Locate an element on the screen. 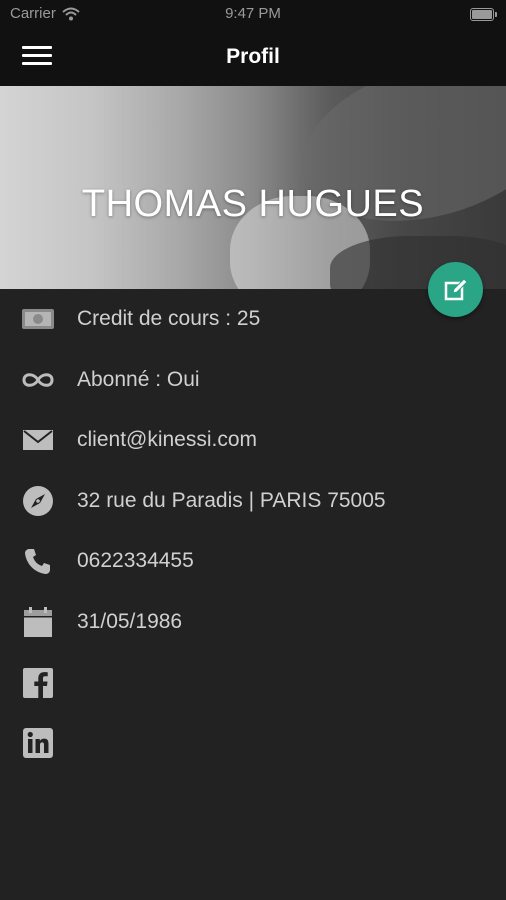 Image resolution: width=506 pixels, height=900 pixels. address-text: 32 rue du Paradis | PARIS 75005 is located at coordinates (231, 500).